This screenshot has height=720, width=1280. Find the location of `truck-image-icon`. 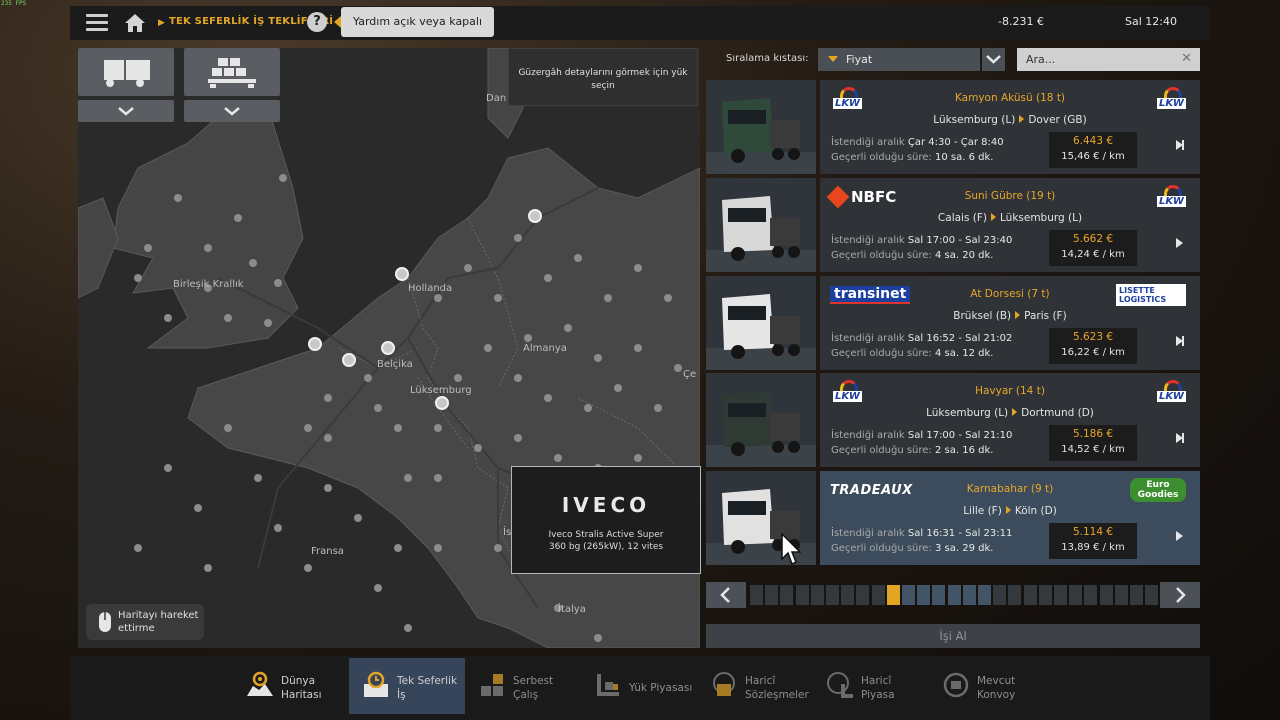

truck-image-icon is located at coordinates (761, 420).